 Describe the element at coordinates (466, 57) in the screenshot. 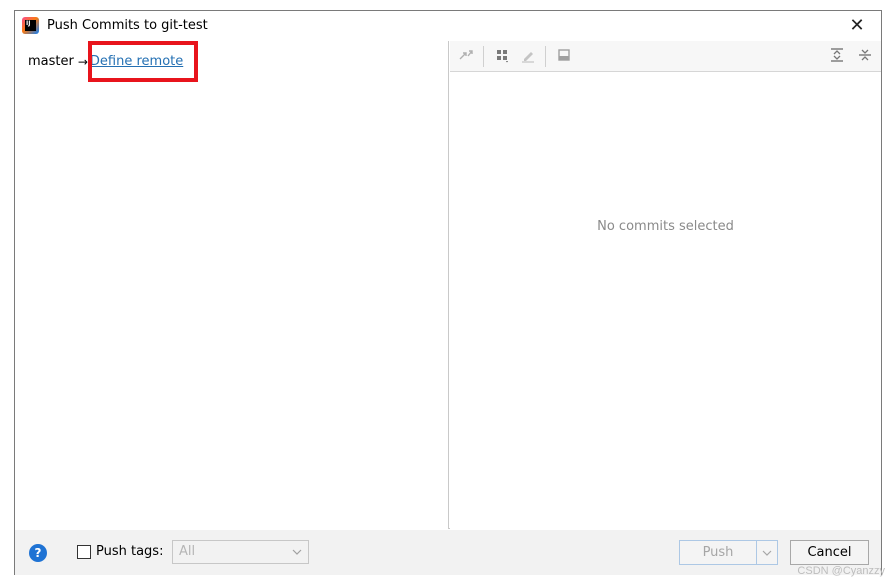

I see `pull-arrows-icon` at that location.